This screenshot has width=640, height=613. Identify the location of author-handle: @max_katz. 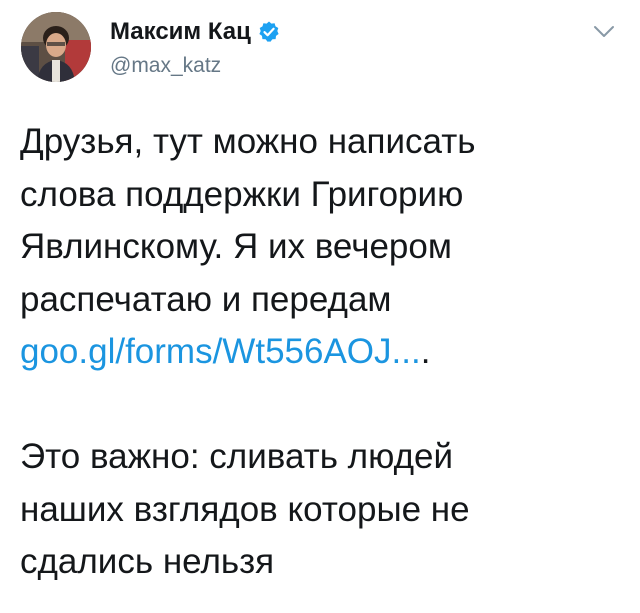
(165, 66).